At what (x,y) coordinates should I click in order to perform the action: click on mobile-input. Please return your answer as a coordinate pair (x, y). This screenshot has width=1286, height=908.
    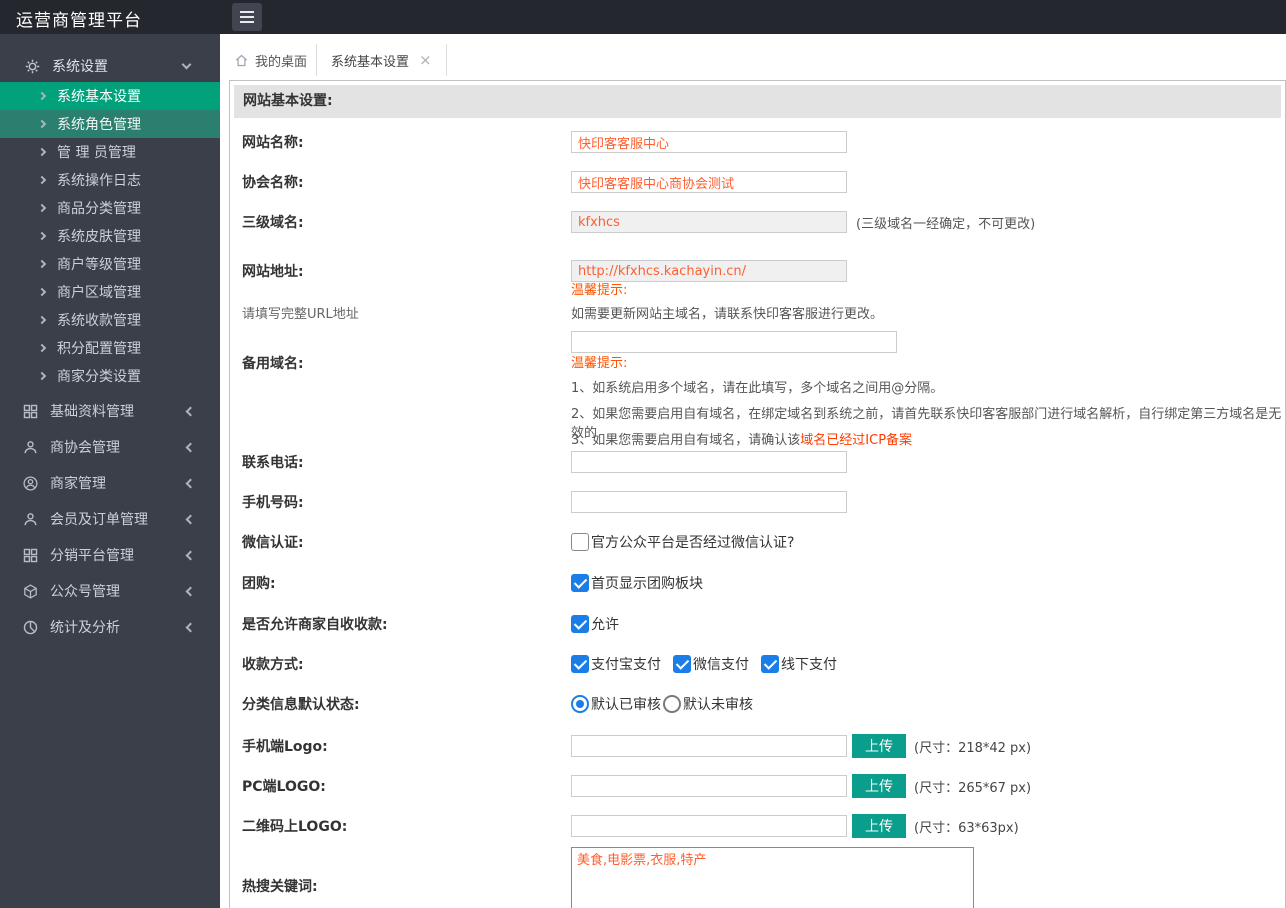
    Looking at the image, I should click on (709, 502).